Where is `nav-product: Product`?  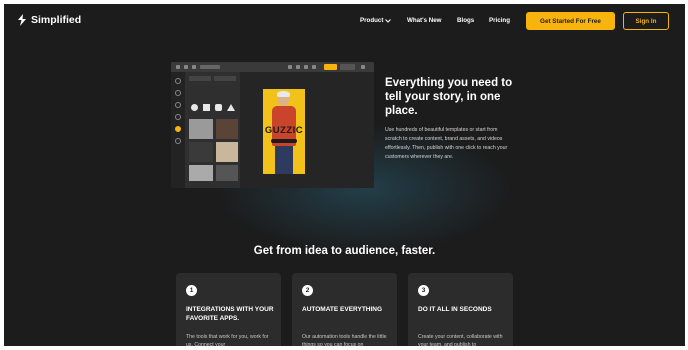 nav-product: Product is located at coordinates (376, 20).